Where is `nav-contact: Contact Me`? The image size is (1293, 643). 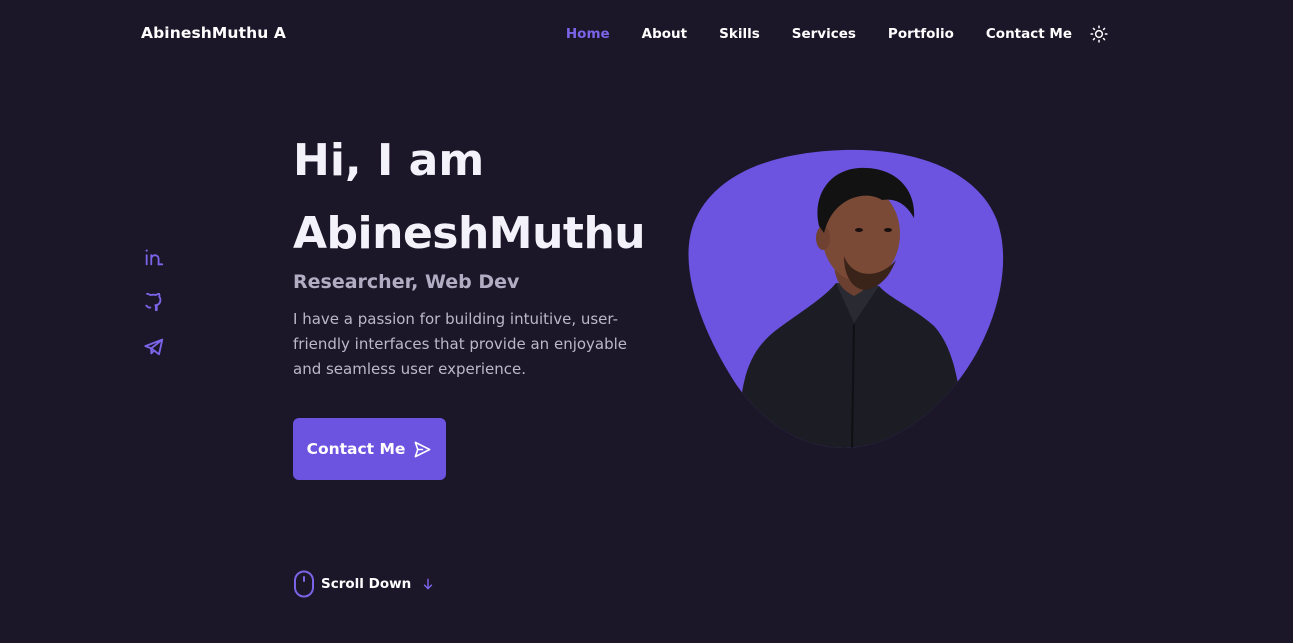
nav-contact: Contact Me is located at coordinates (1029, 34).